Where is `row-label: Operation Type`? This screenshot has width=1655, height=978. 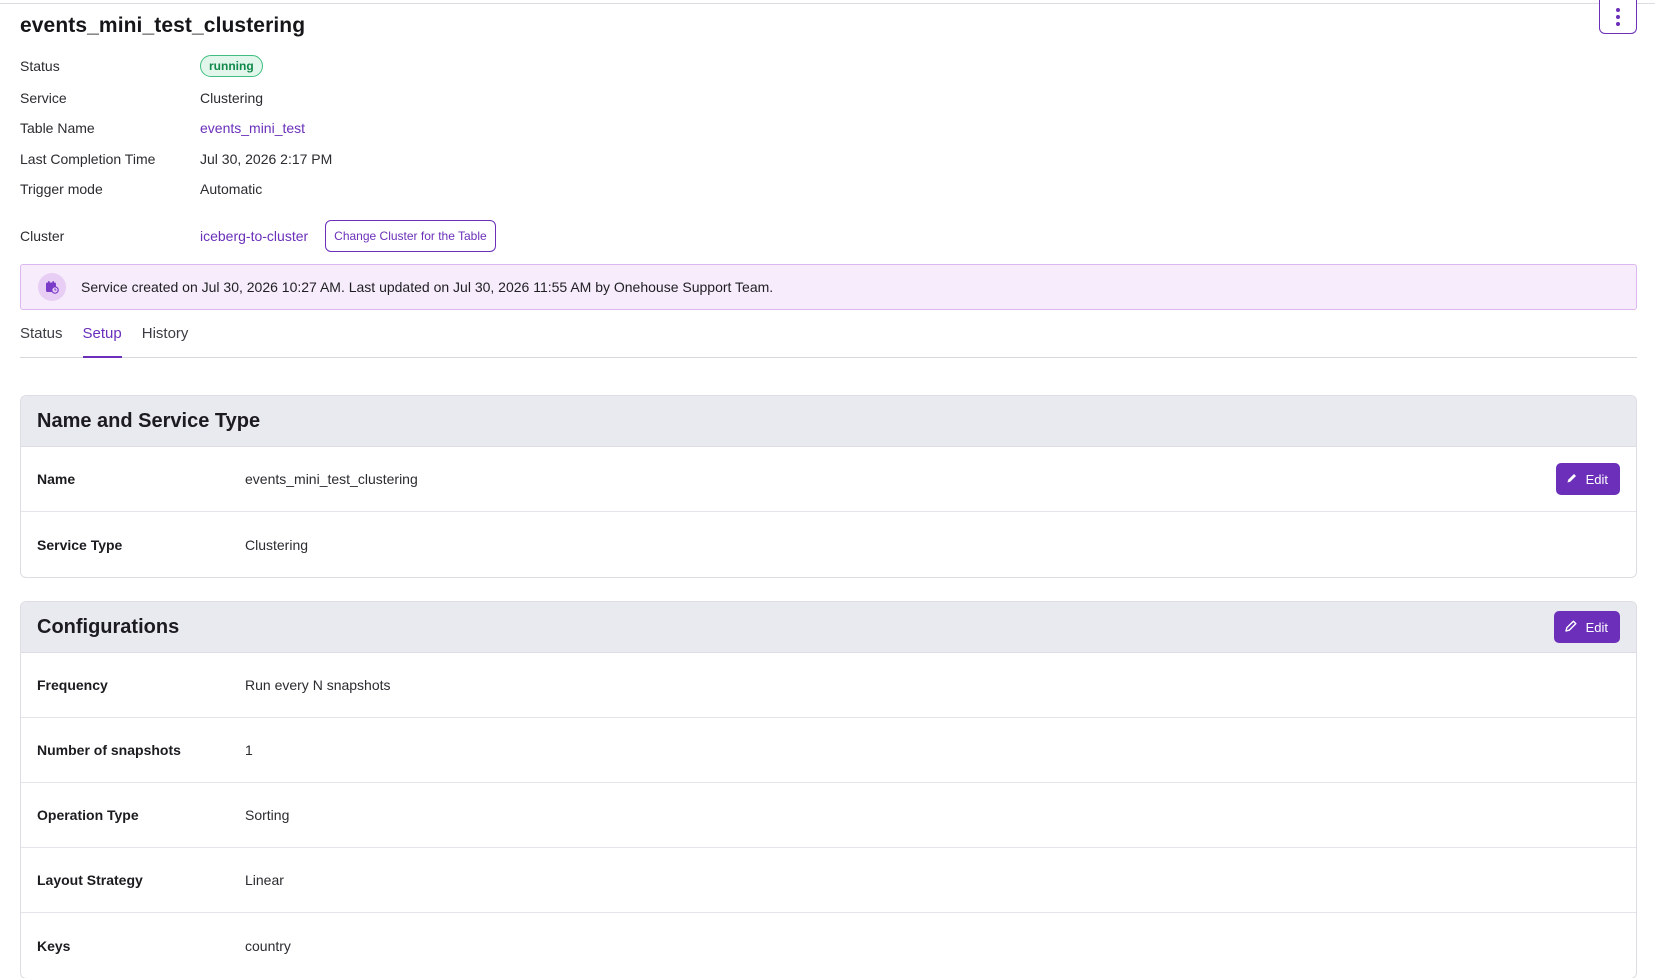 row-label: Operation Type is located at coordinates (88, 815).